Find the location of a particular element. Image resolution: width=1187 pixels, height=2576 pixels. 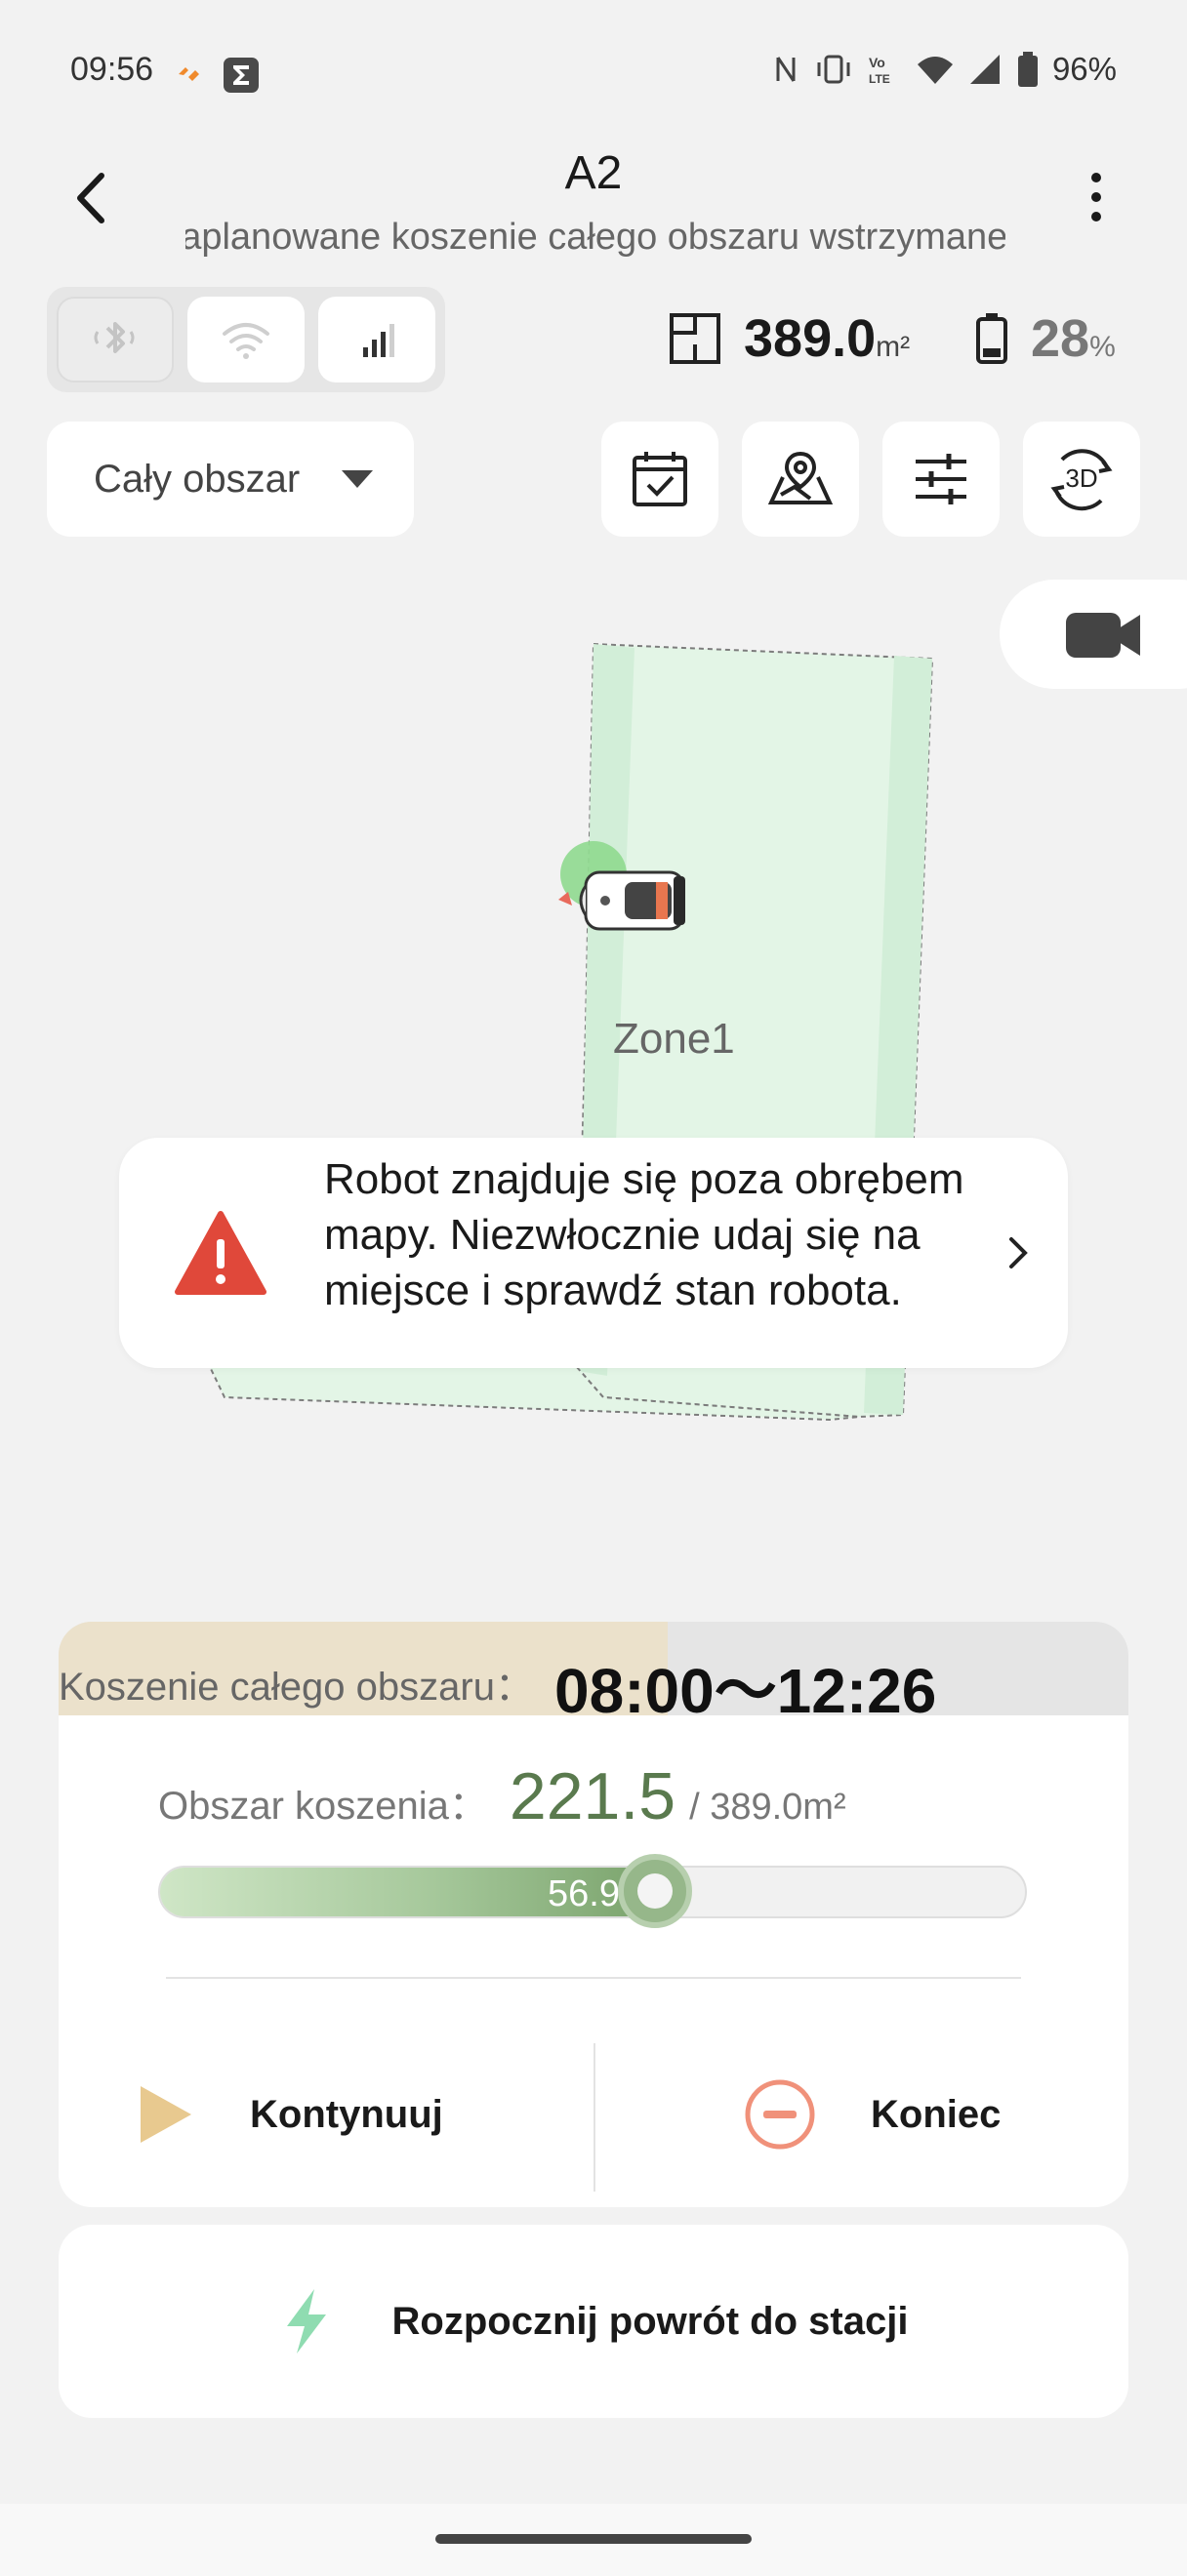

bluetooth-icon is located at coordinates (114, 337).